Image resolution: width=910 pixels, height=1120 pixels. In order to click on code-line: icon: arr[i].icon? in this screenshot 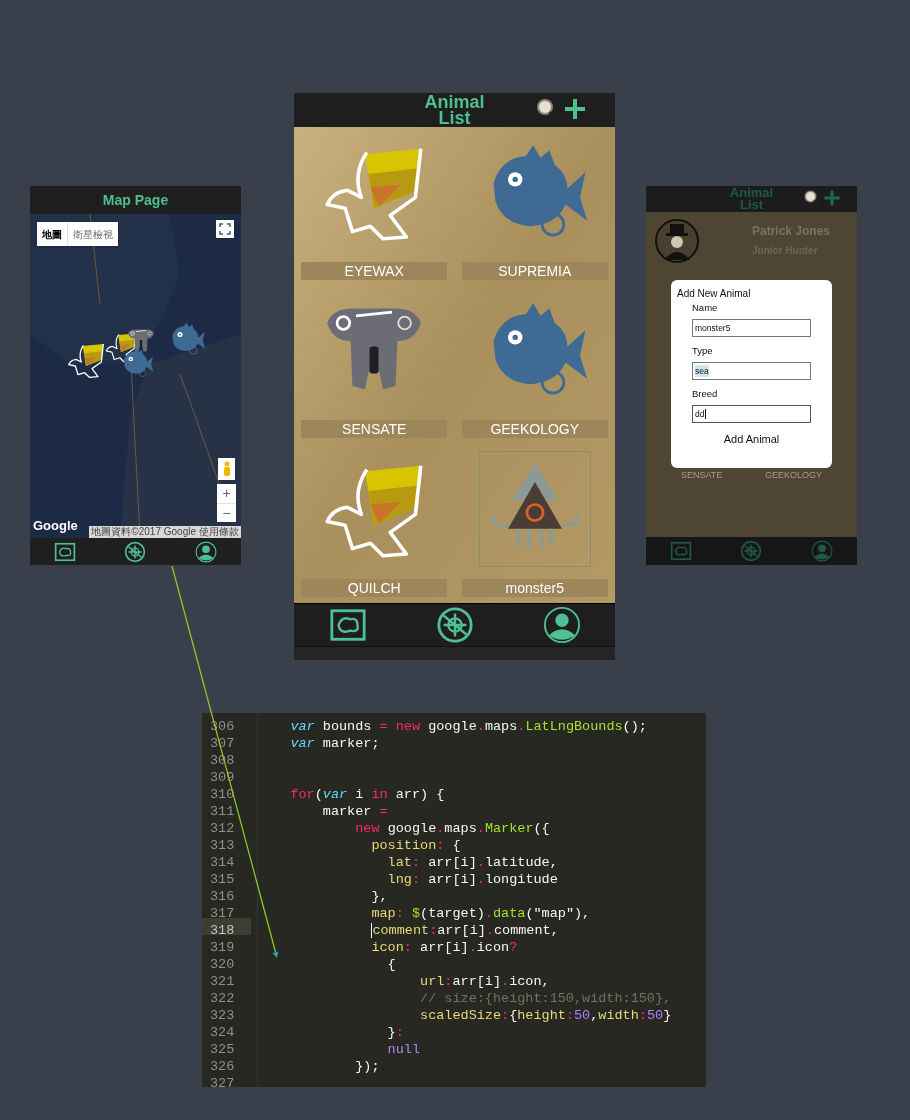, I will do `click(444, 947)`.